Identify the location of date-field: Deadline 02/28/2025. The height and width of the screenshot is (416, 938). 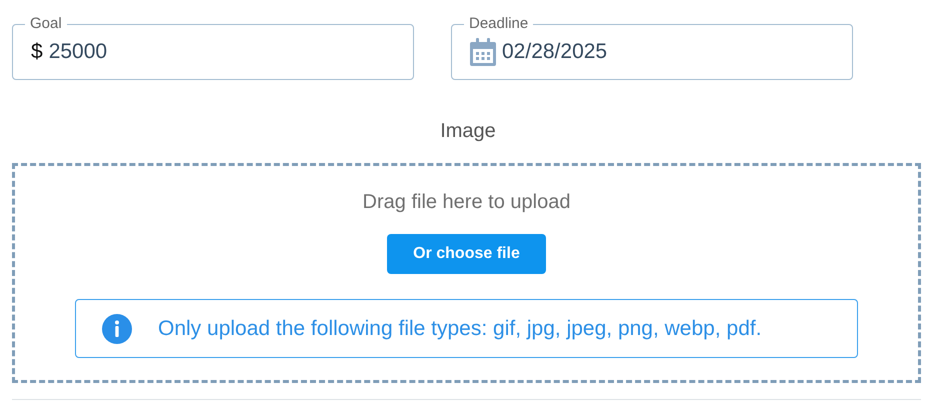
(652, 47).